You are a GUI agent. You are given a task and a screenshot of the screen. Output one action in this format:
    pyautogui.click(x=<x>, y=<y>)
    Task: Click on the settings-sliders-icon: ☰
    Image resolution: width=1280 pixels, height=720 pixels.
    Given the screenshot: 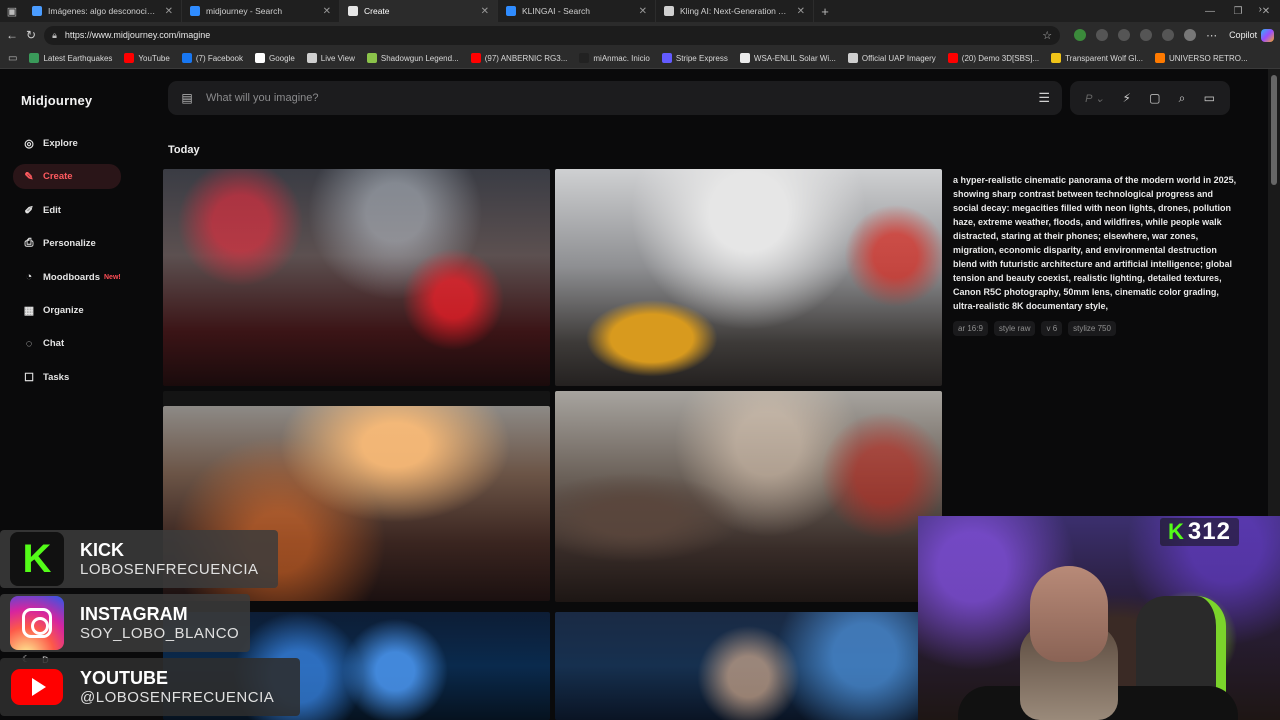 What is the action you would take?
    pyautogui.click(x=1044, y=98)
    